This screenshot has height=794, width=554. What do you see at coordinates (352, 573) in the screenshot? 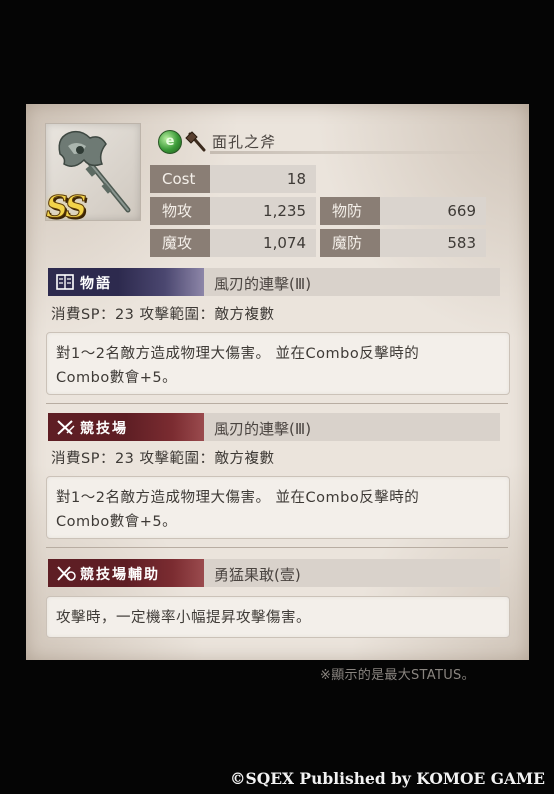
I see `arena-support-skill-bar: 勇猛果敢(壹)` at bounding box center [352, 573].